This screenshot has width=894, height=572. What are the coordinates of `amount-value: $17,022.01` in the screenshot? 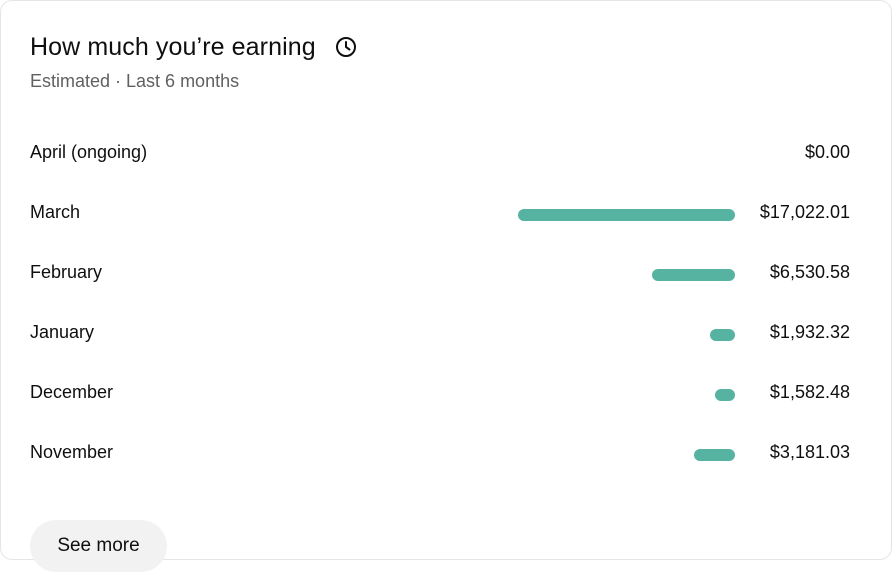 It's located at (804, 212).